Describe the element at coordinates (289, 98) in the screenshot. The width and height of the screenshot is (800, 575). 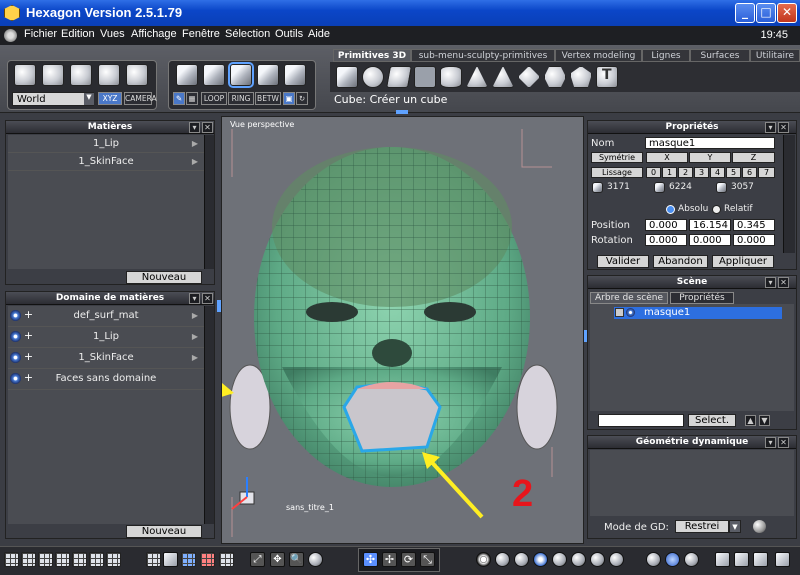
I see `screen-select-icon: ▣` at that location.